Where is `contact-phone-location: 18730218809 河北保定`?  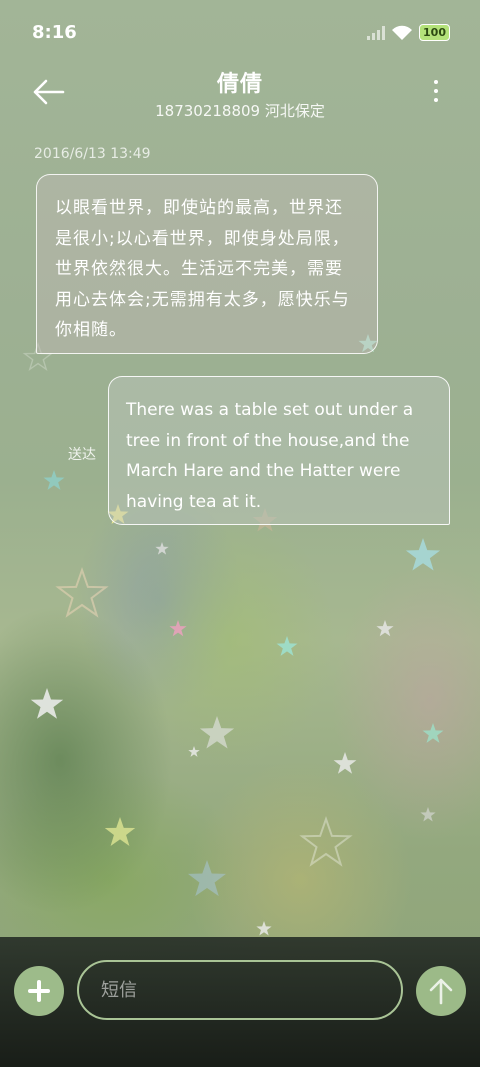
contact-phone-location: 18730218809 河北保定 is located at coordinates (240, 111).